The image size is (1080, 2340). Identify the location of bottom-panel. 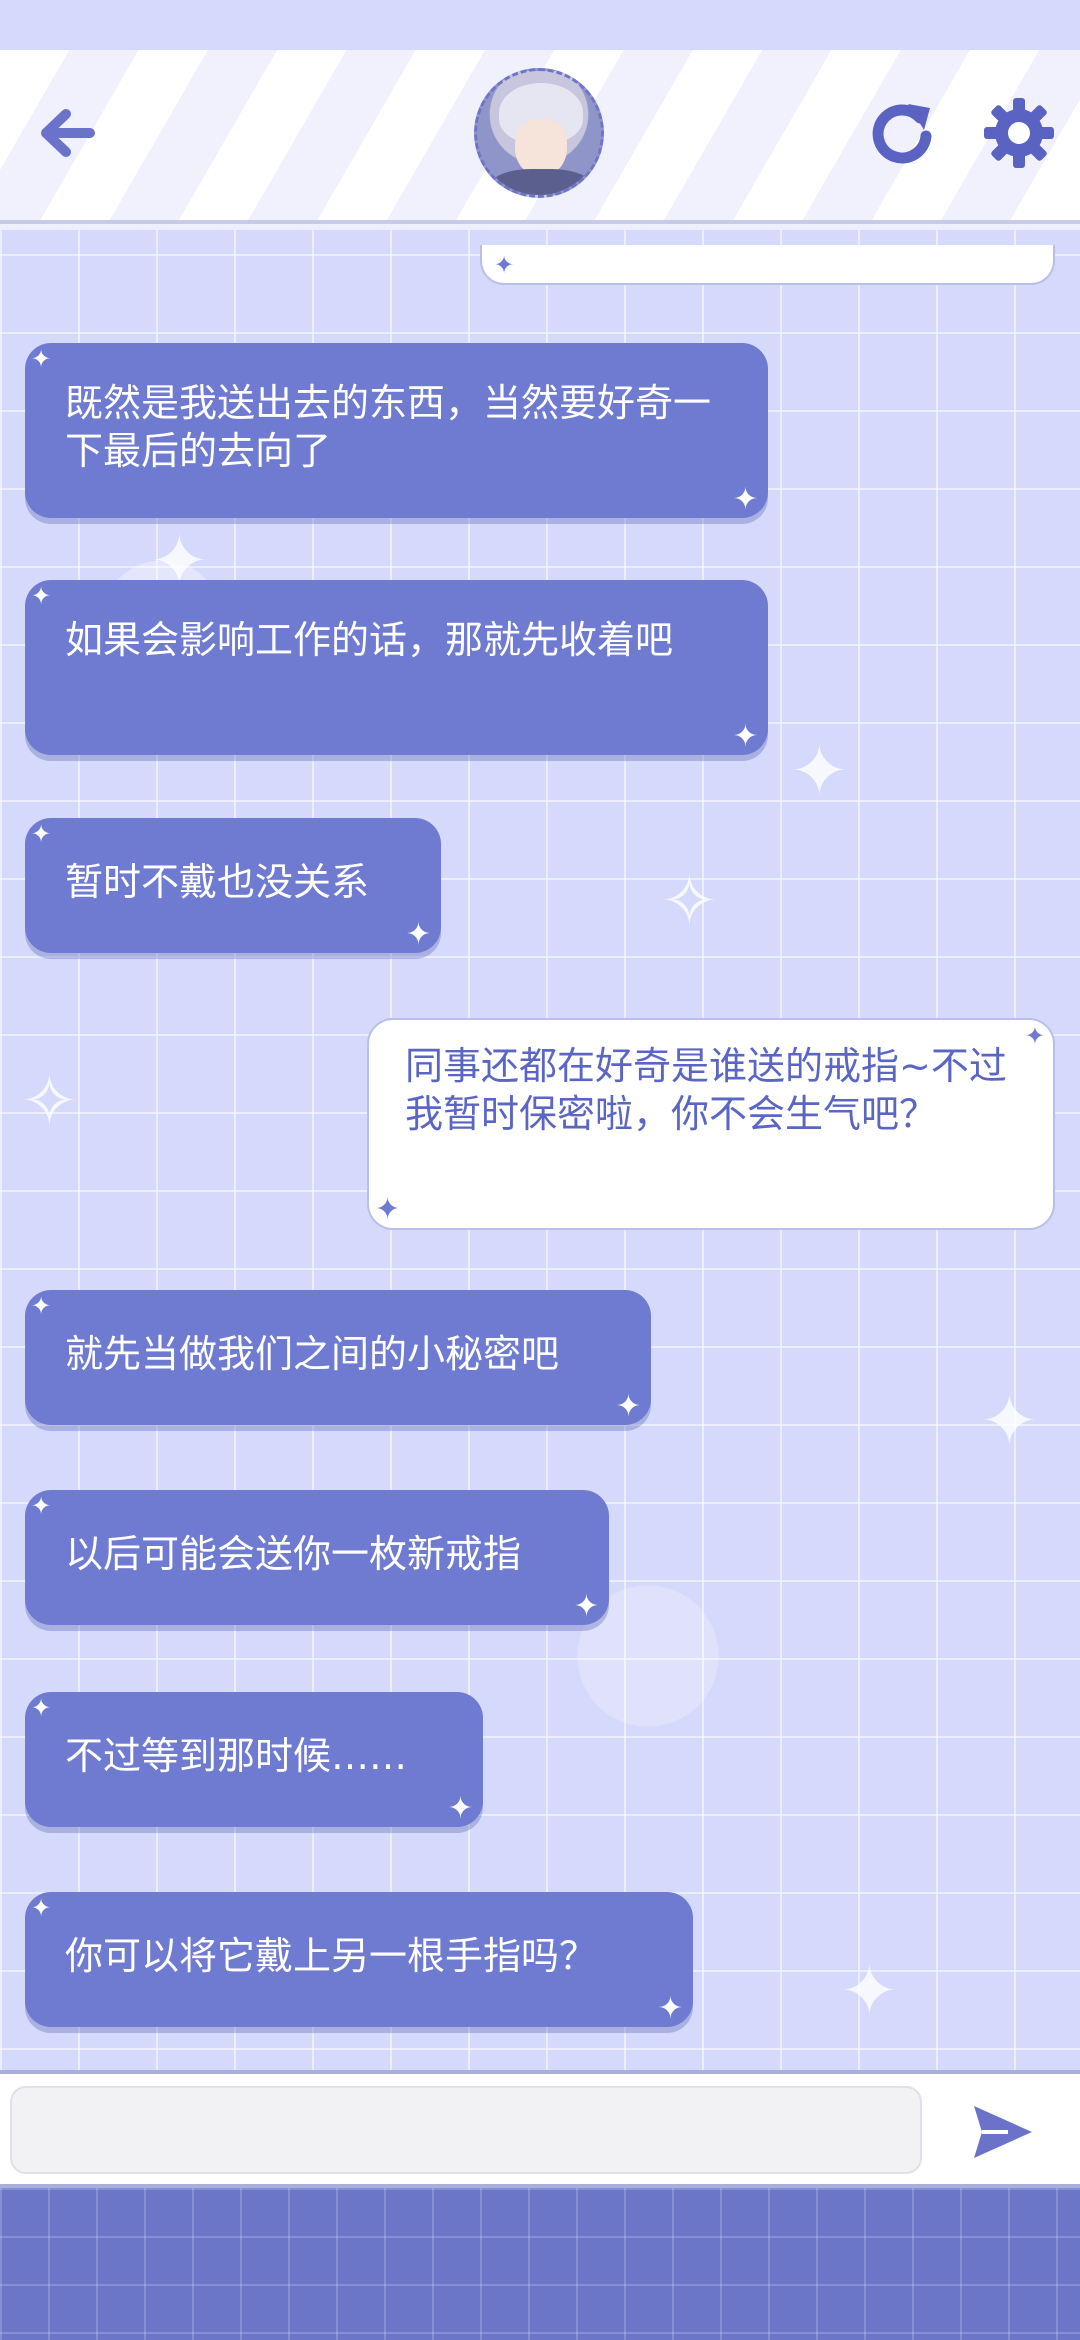
(540, 2264).